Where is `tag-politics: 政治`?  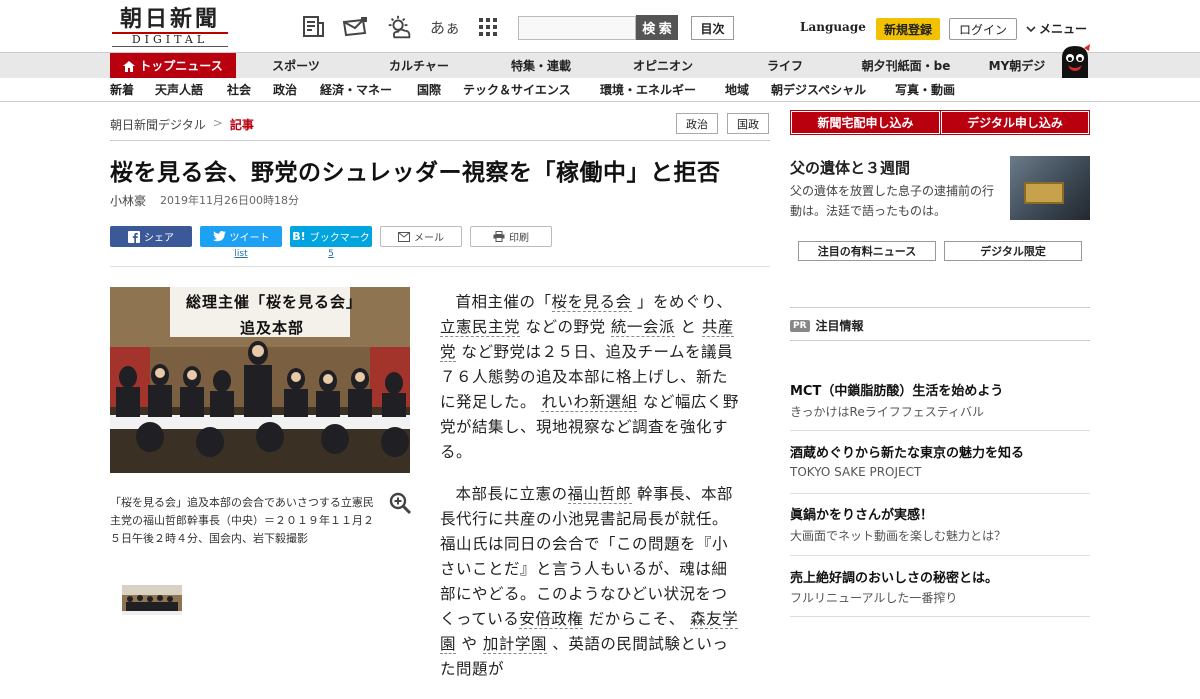
tag-politics: 政治 is located at coordinates (697, 123).